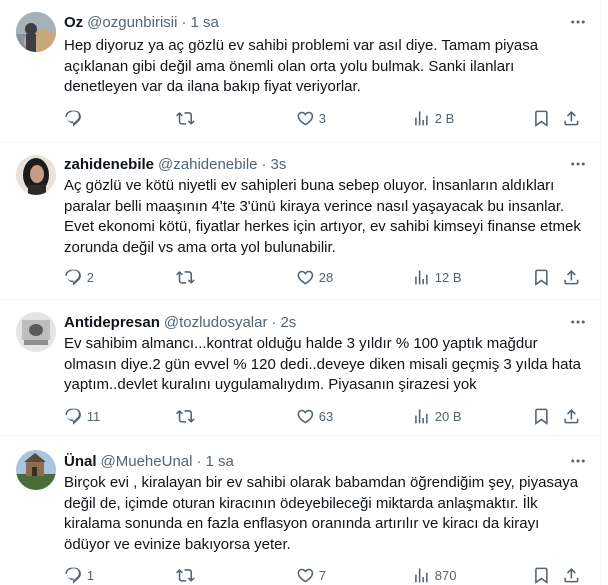  Describe the element at coordinates (73, 22) in the screenshot. I see `display-name: Oz` at that location.